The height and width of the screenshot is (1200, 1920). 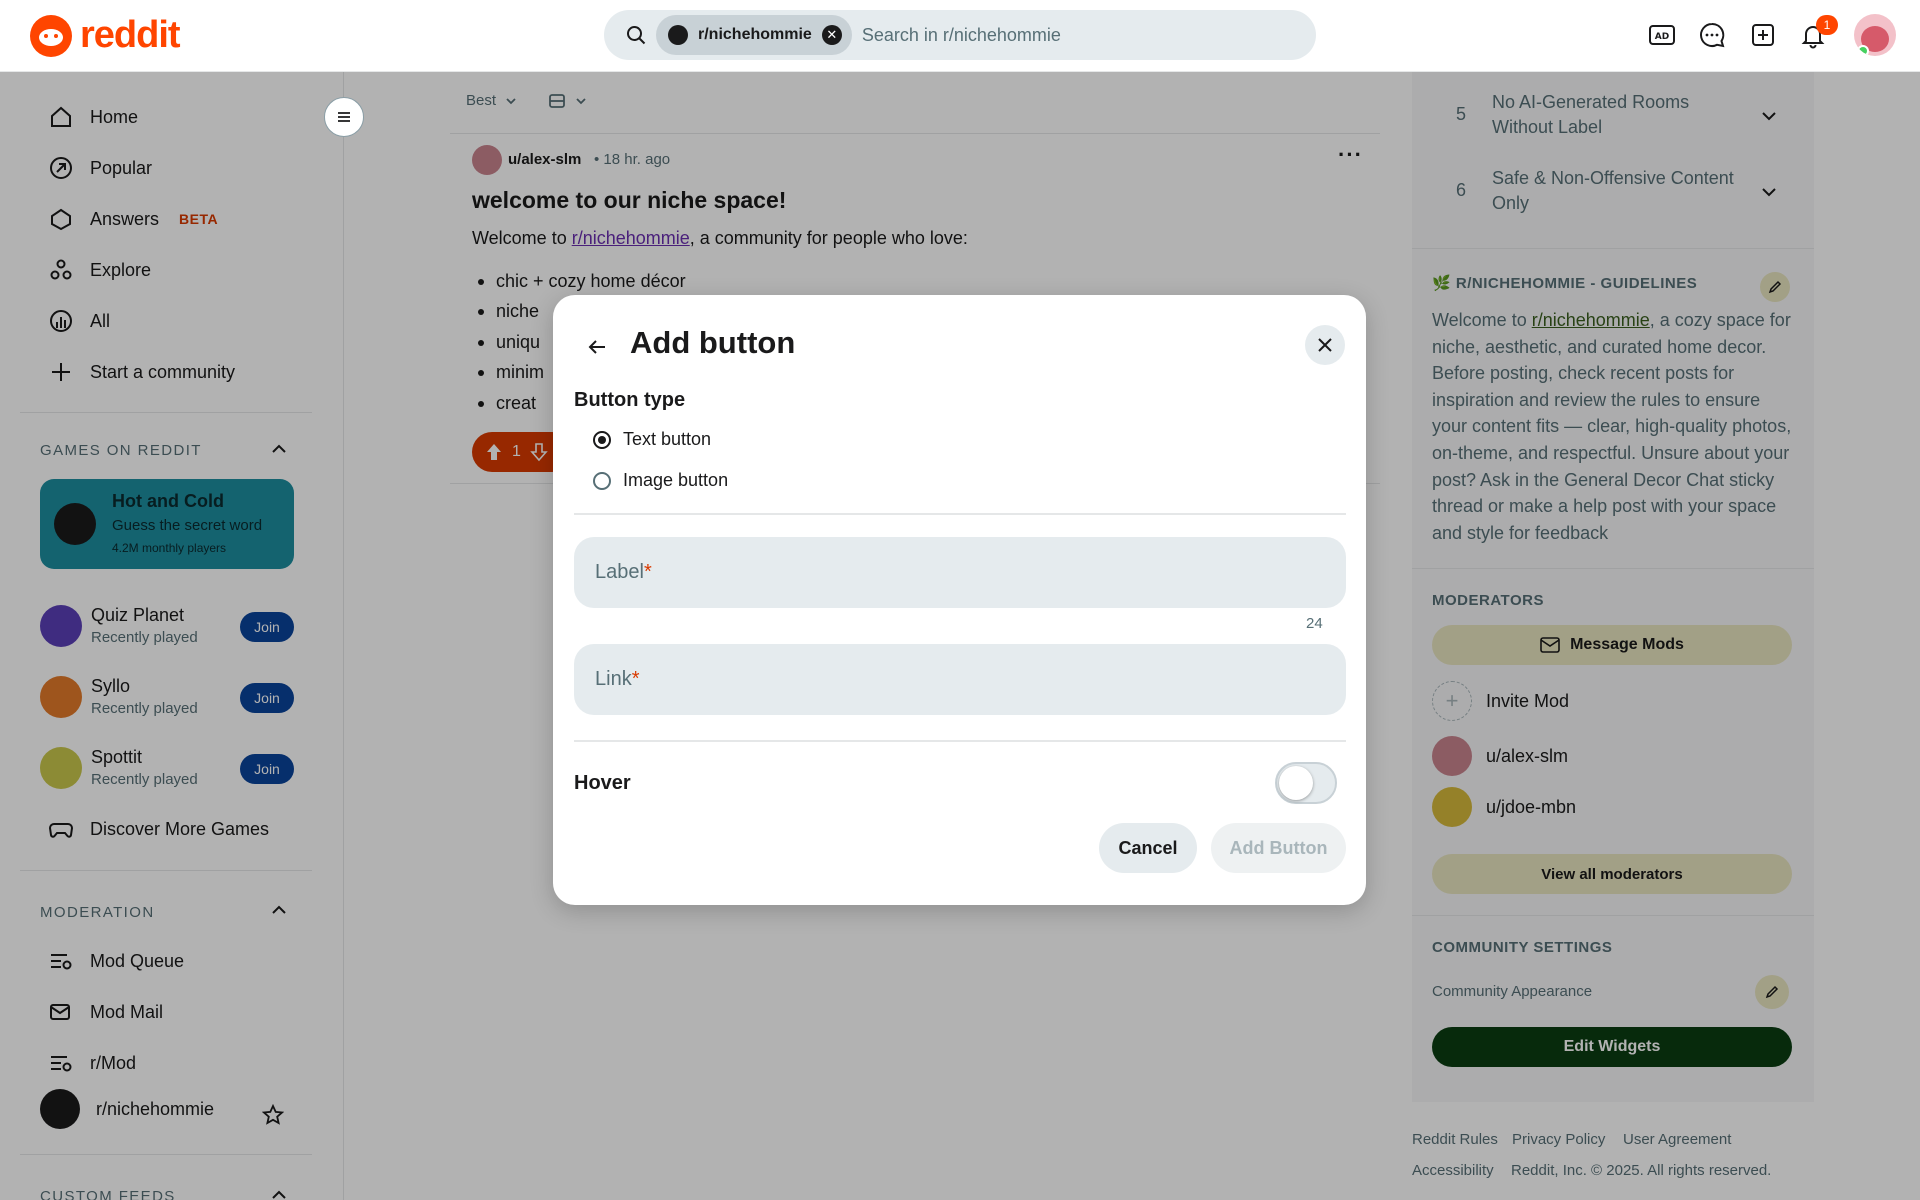 What do you see at coordinates (602, 783) in the screenshot?
I see `hover-label: Hover` at bounding box center [602, 783].